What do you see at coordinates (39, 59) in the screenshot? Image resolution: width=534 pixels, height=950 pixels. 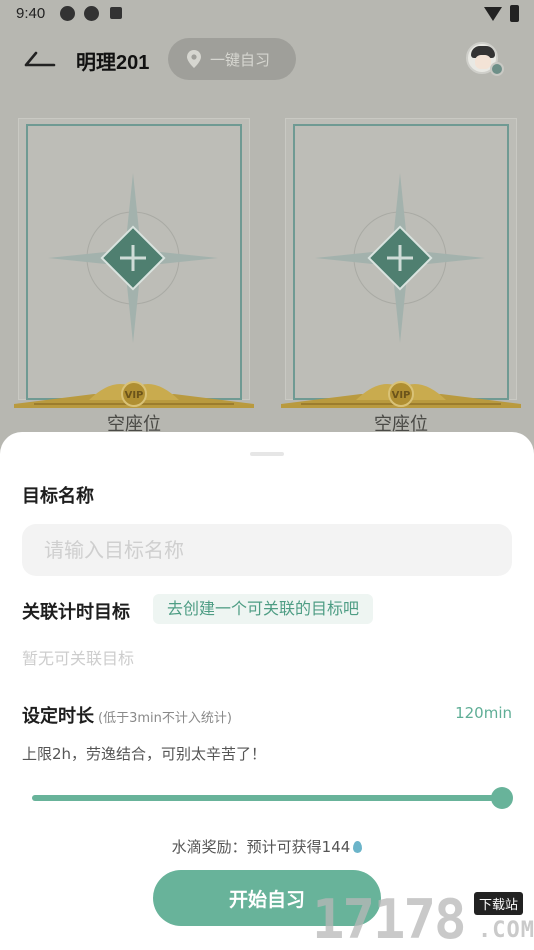 I see `back-arrow-icon` at bounding box center [39, 59].